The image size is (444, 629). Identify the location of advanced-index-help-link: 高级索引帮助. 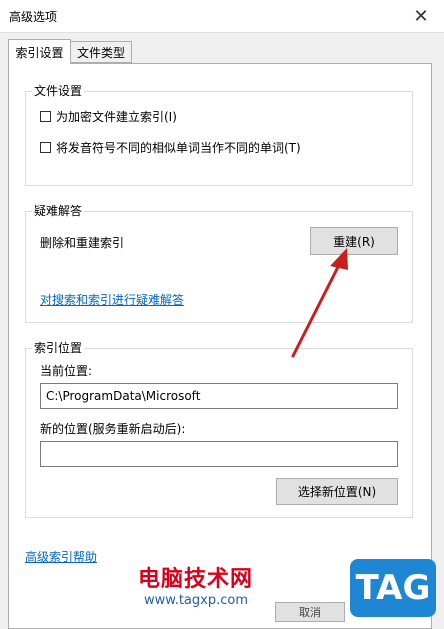
(61, 556).